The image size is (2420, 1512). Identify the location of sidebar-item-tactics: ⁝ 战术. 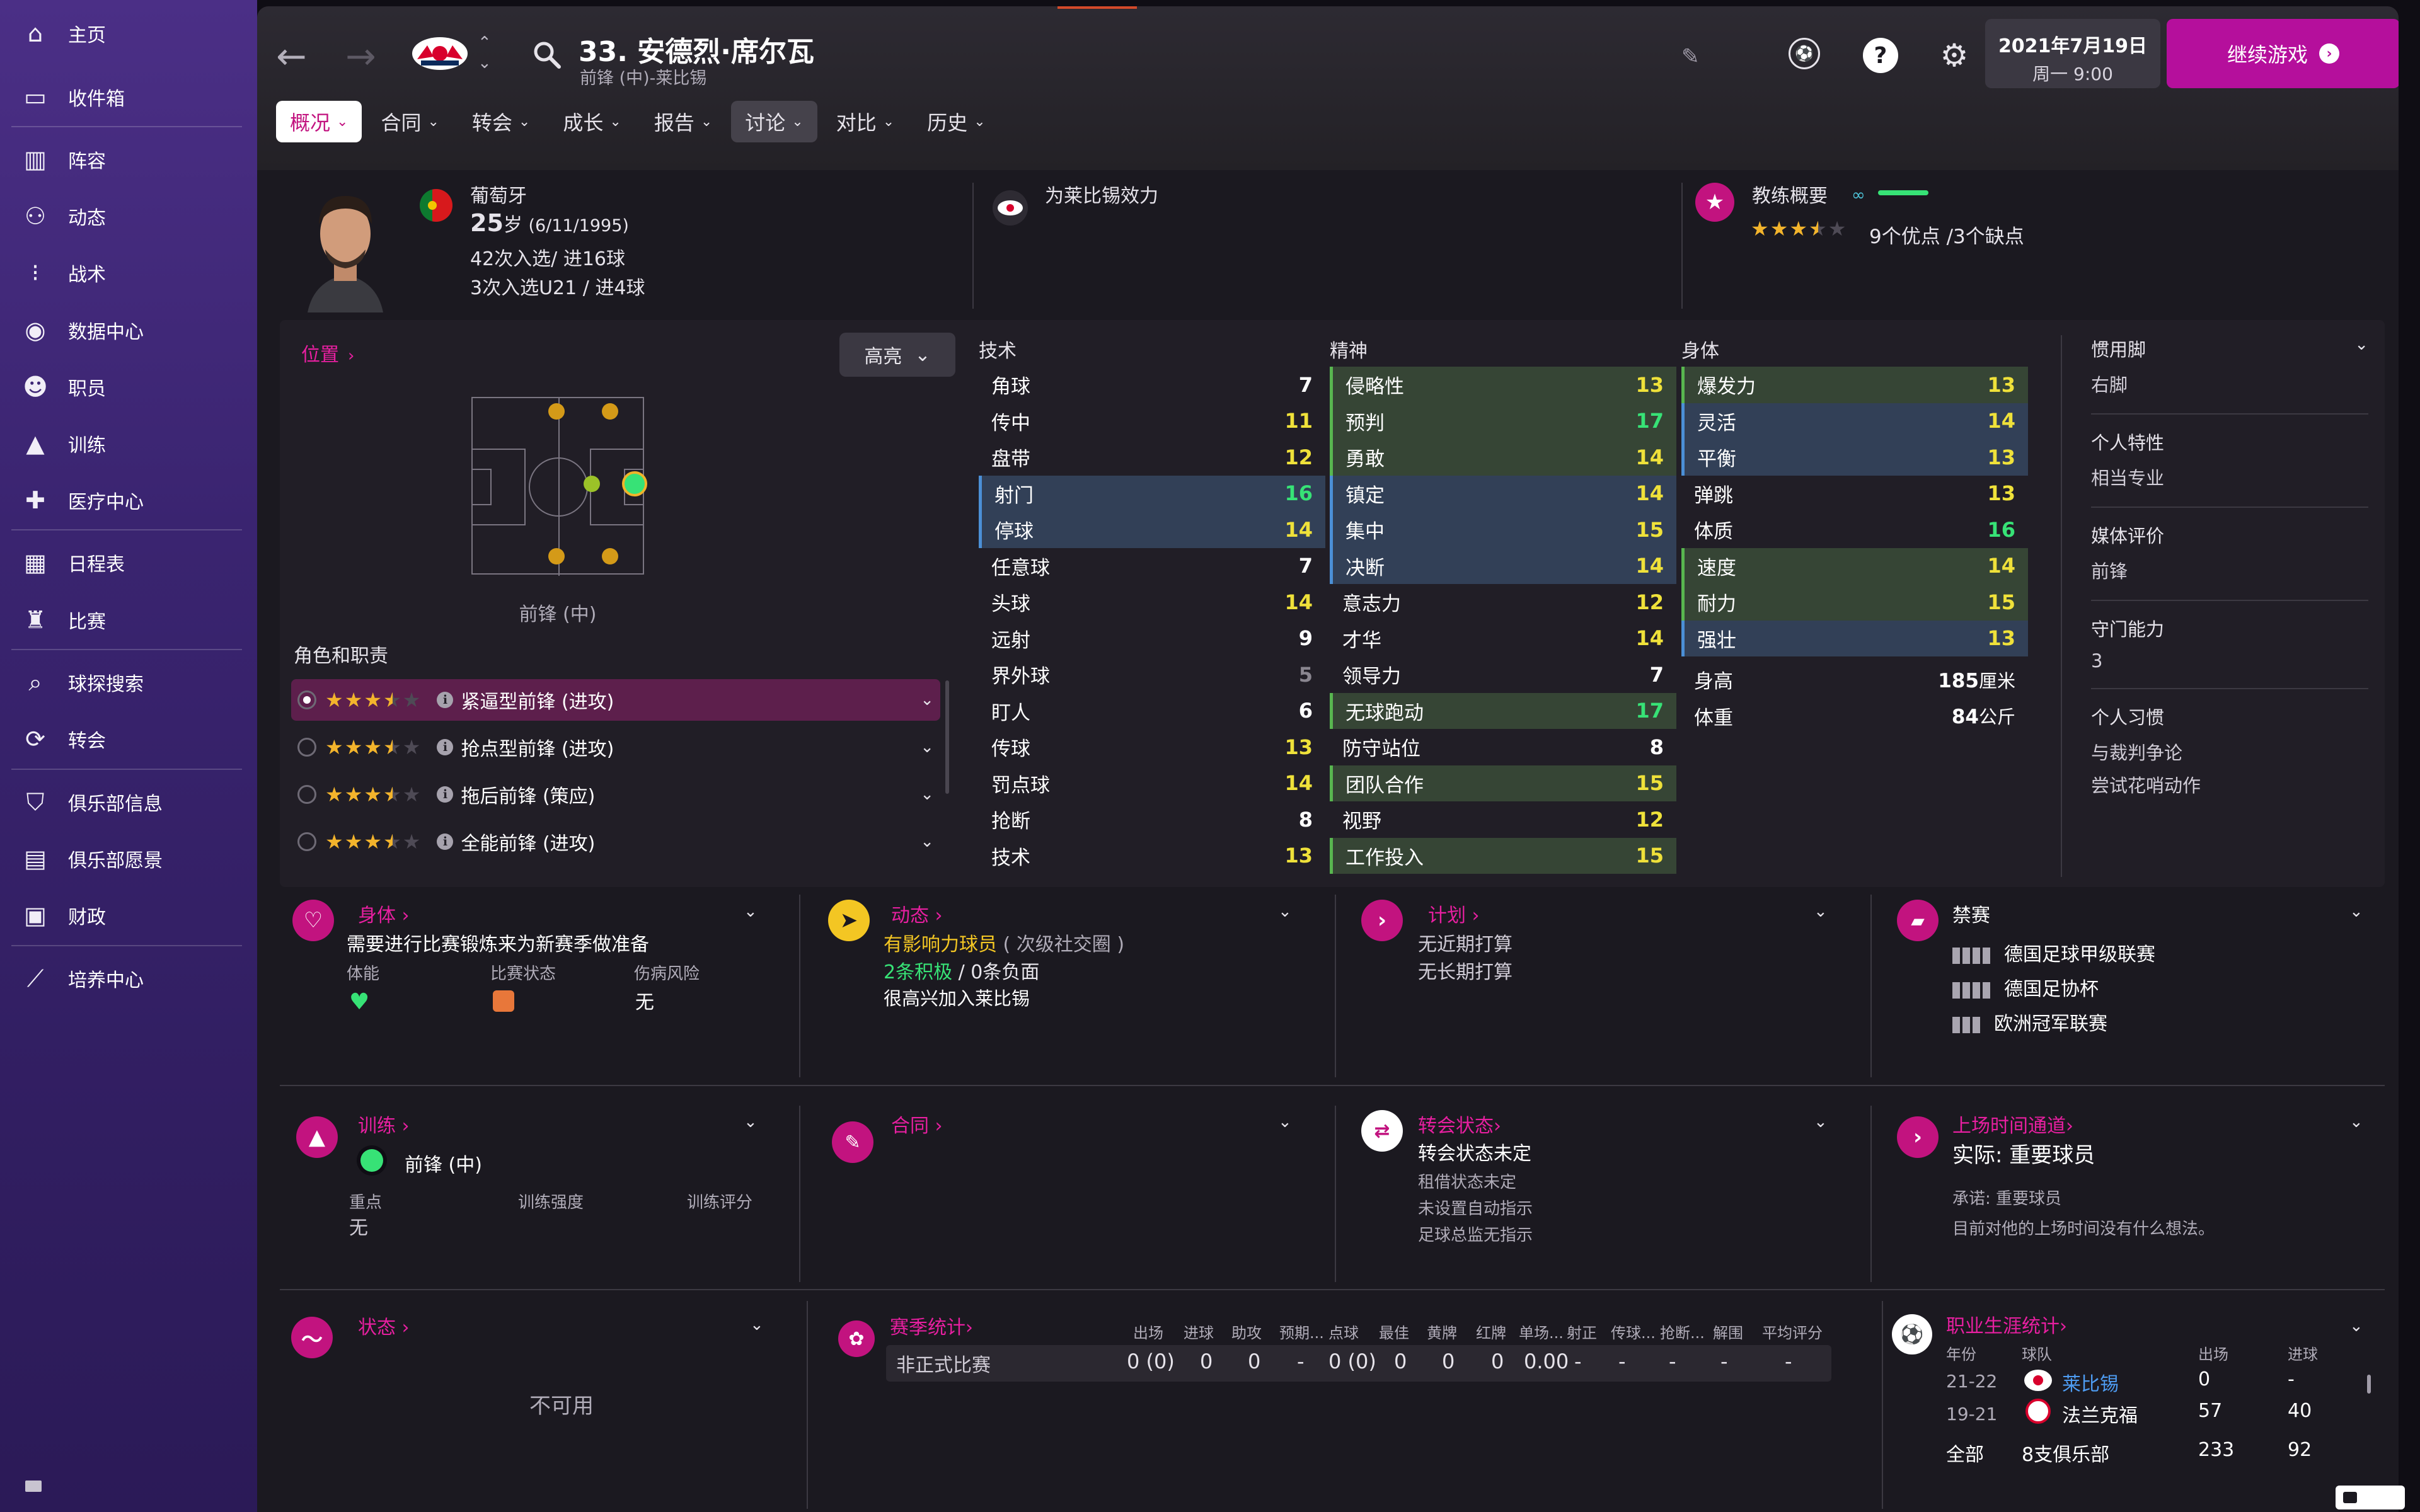
(63, 273).